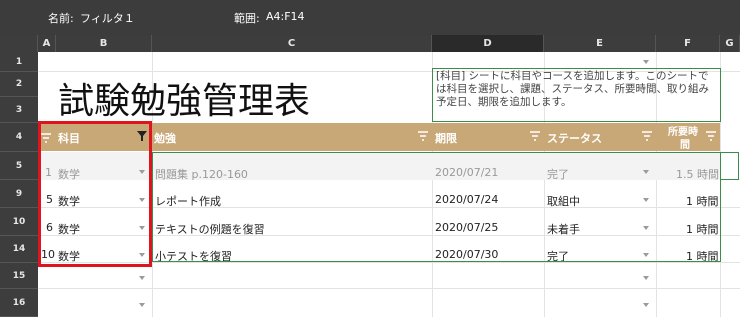 This screenshot has height=317, width=740. I want to click on selected-cell, so click(729, 166).